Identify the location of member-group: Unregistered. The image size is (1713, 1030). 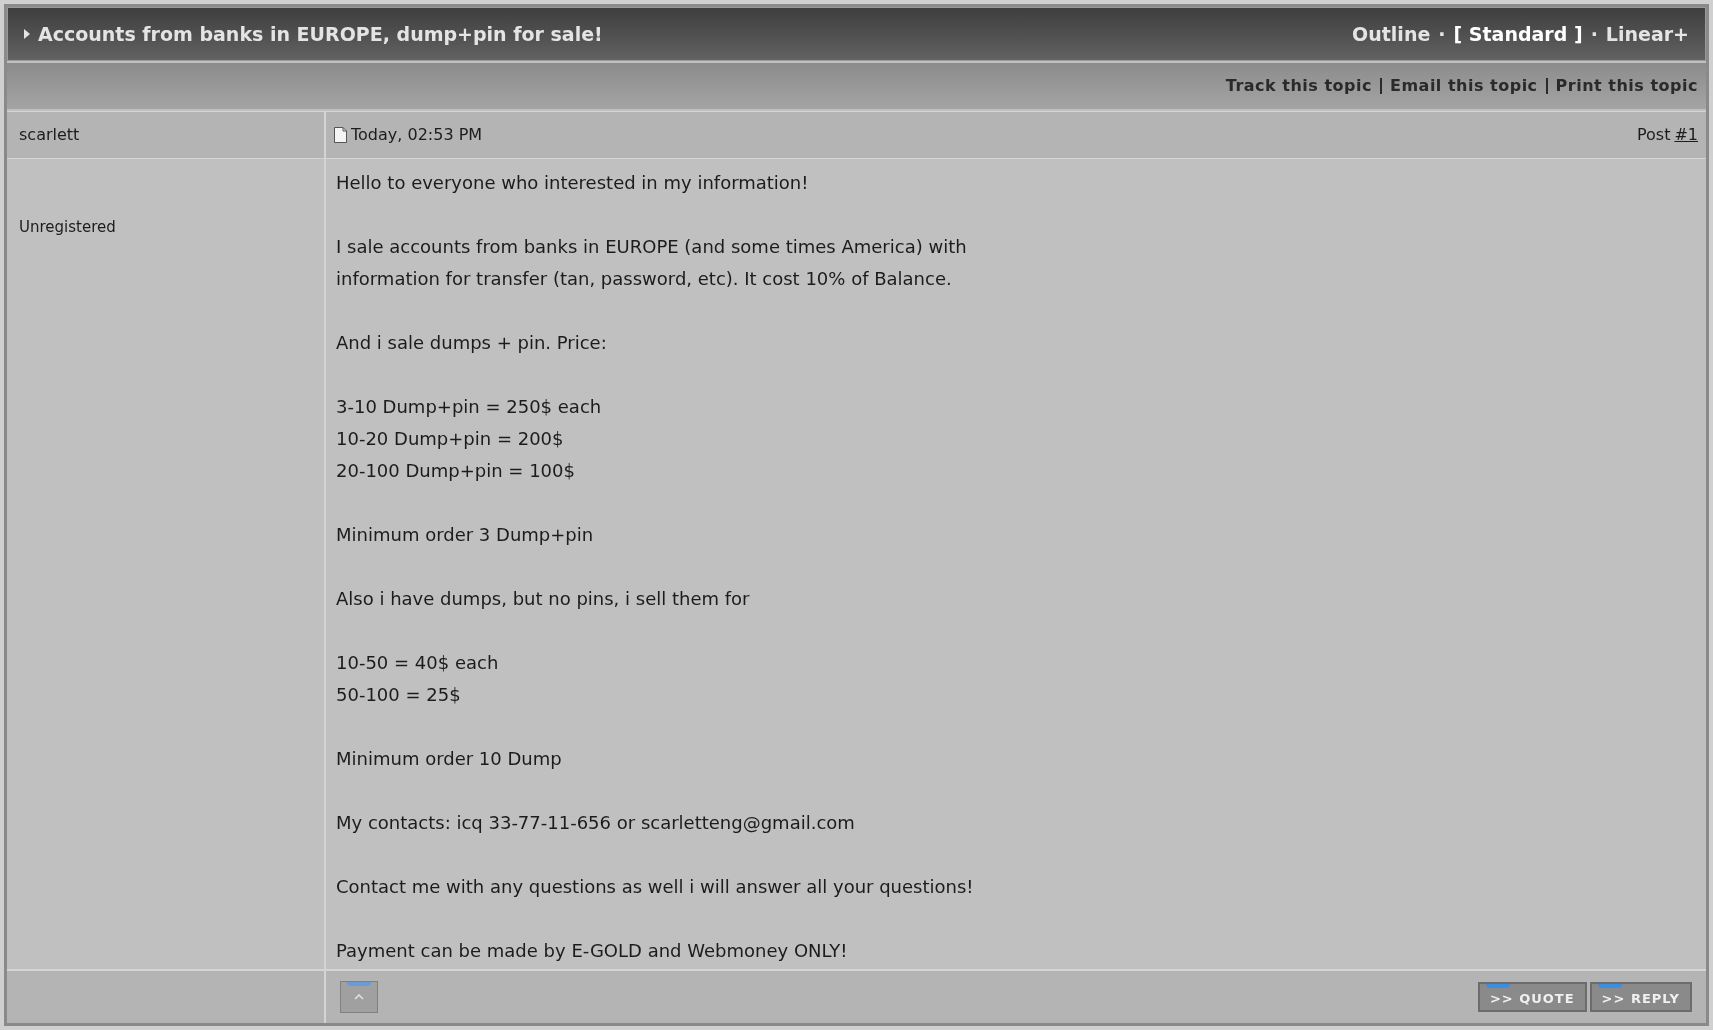
(67, 227).